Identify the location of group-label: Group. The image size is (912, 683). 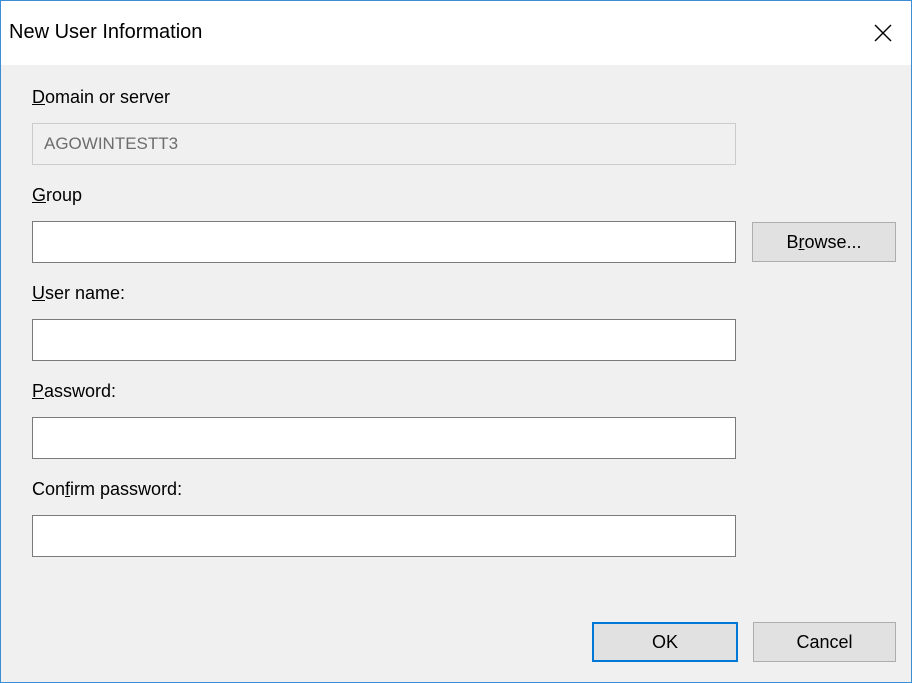
(57, 195).